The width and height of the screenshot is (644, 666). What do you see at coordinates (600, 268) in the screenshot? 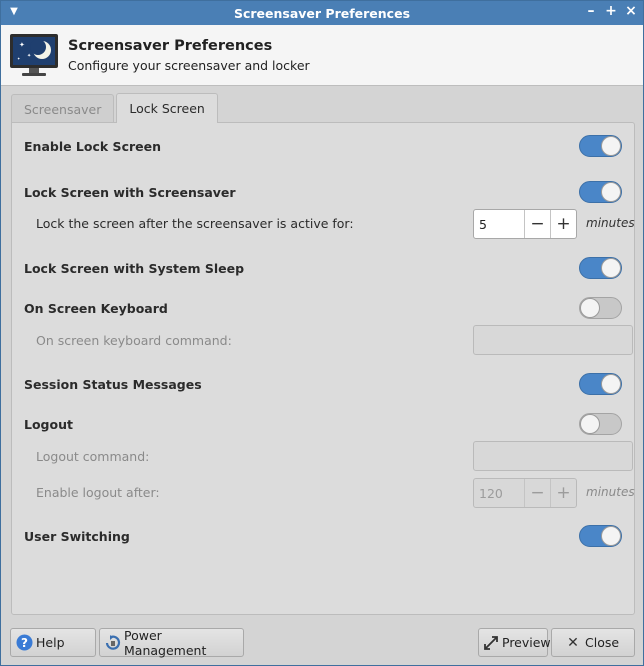
I see `lock-with-sleep-switch` at bounding box center [600, 268].